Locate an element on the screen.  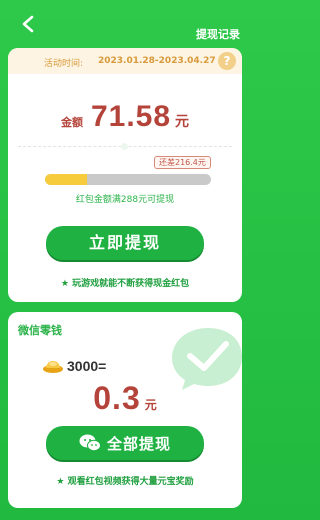
ingot-count: 3000 is located at coordinates (83, 366).